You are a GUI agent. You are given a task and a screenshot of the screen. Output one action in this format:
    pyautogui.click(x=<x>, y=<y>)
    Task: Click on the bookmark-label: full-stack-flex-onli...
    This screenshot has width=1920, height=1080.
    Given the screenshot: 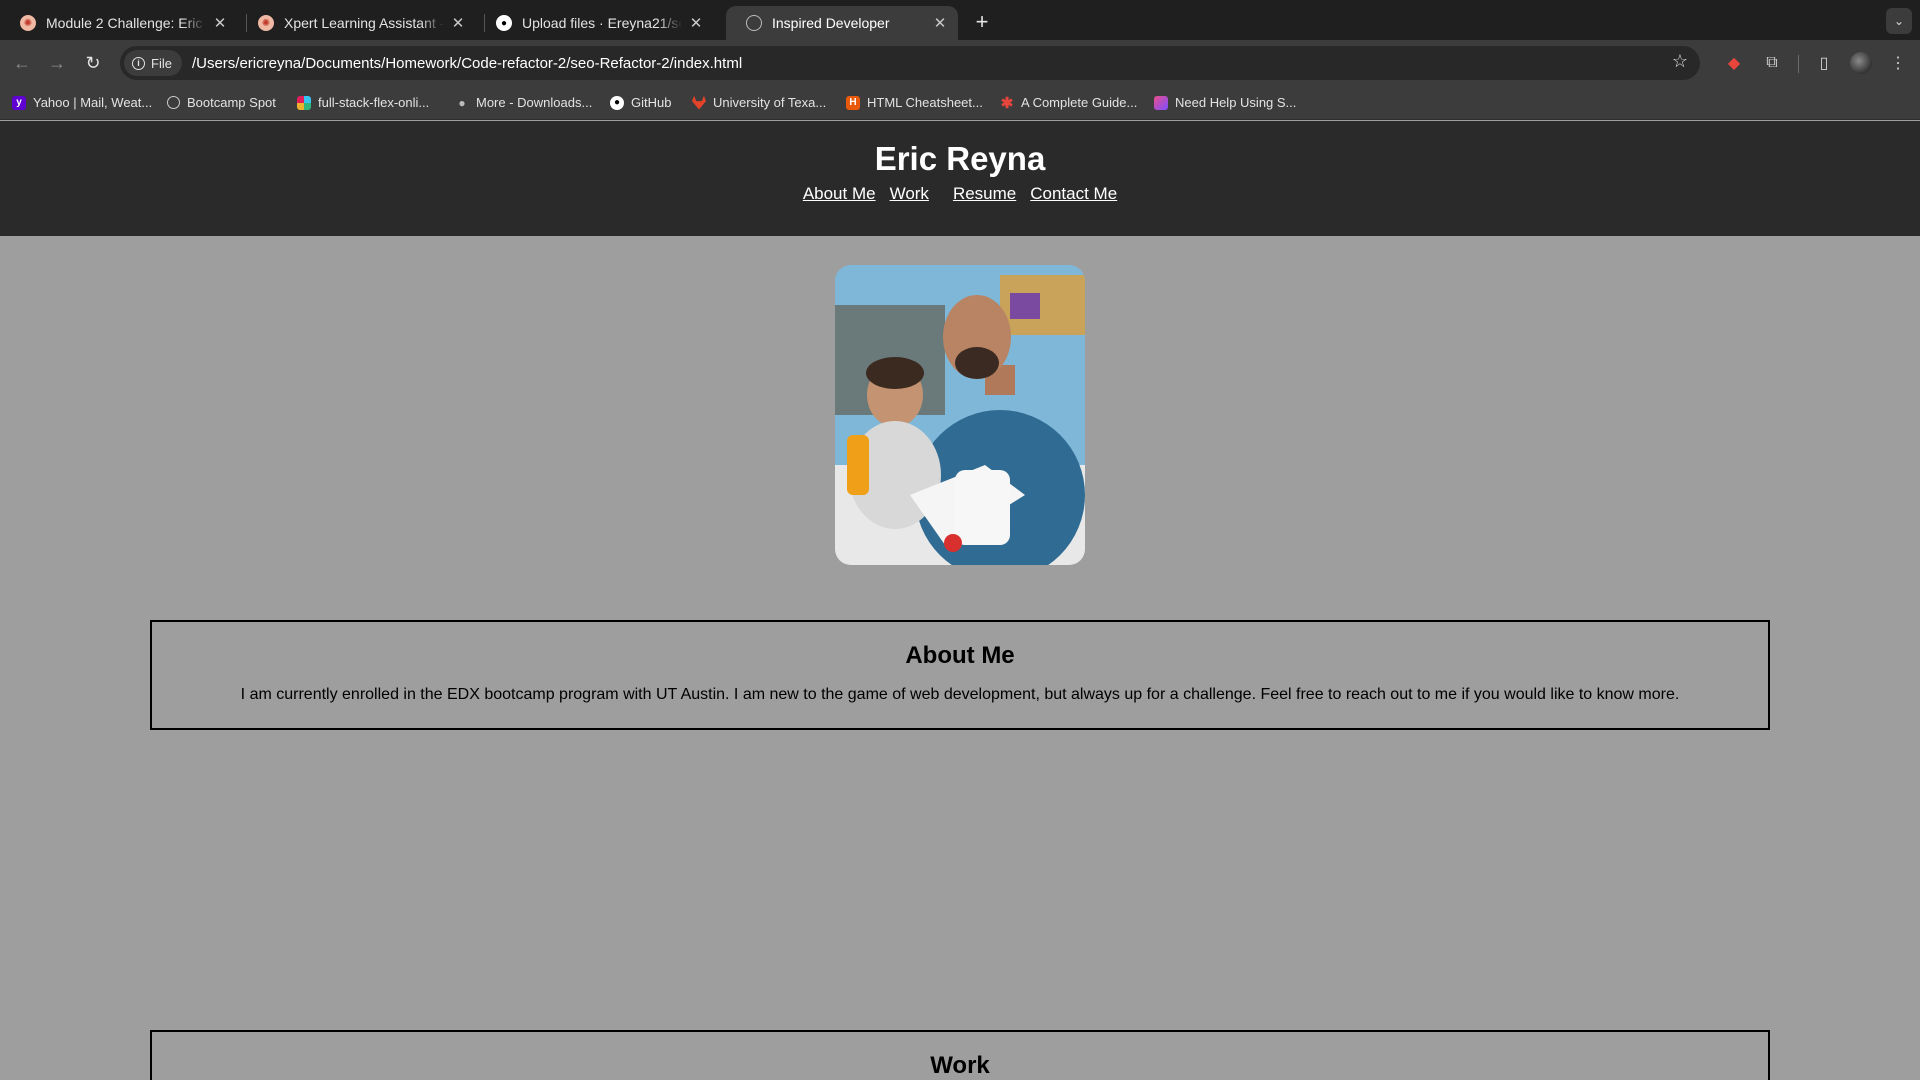 What is the action you would take?
    pyautogui.click(x=374, y=102)
    